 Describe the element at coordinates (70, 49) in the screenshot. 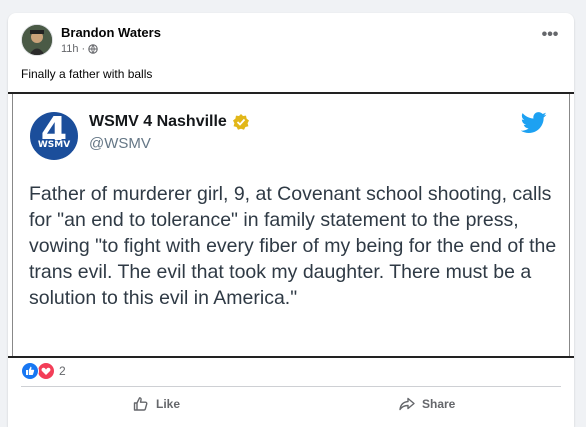

I see `post-time: 11h` at that location.